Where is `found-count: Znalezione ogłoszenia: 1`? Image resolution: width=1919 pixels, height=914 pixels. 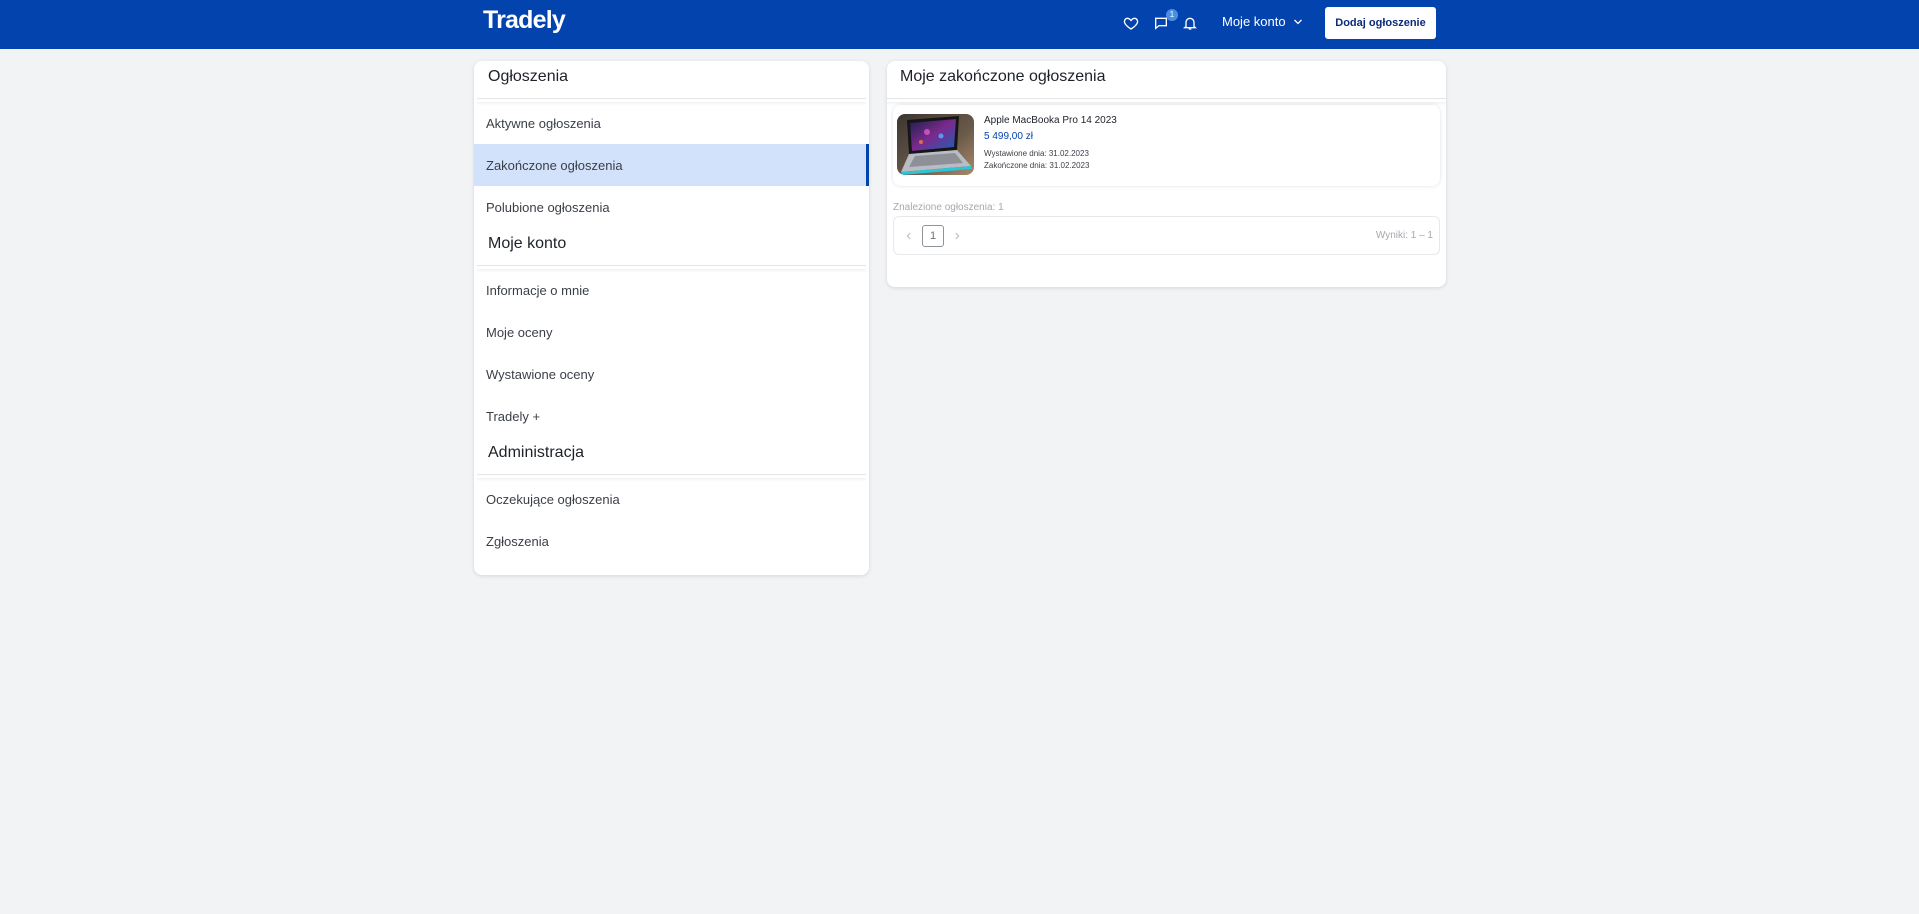 found-count: Znalezione ogłoszenia: 1 is located at coordinates (948, 207).